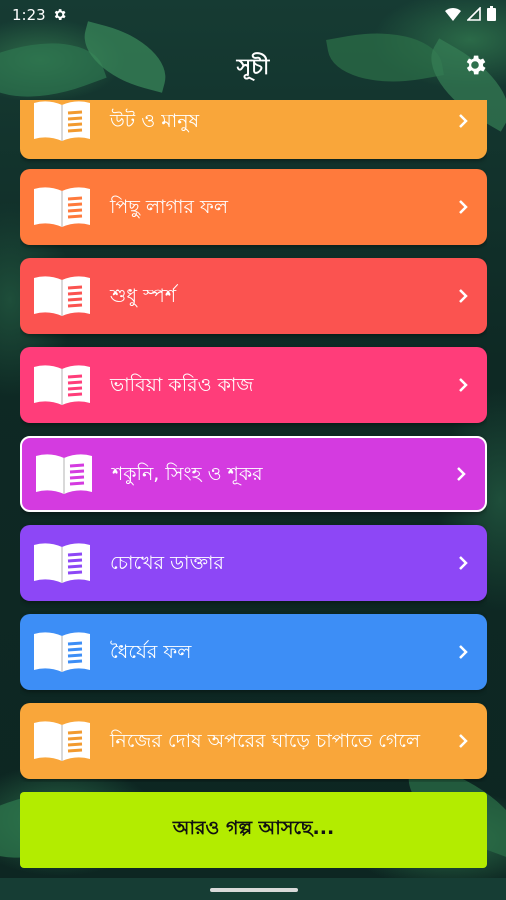 The height and width of the screenshot is (900, 506). What do you see at coordinates (491, 13) in the screenshot?
I see `battery-icon` at bounding box center [491, 13].